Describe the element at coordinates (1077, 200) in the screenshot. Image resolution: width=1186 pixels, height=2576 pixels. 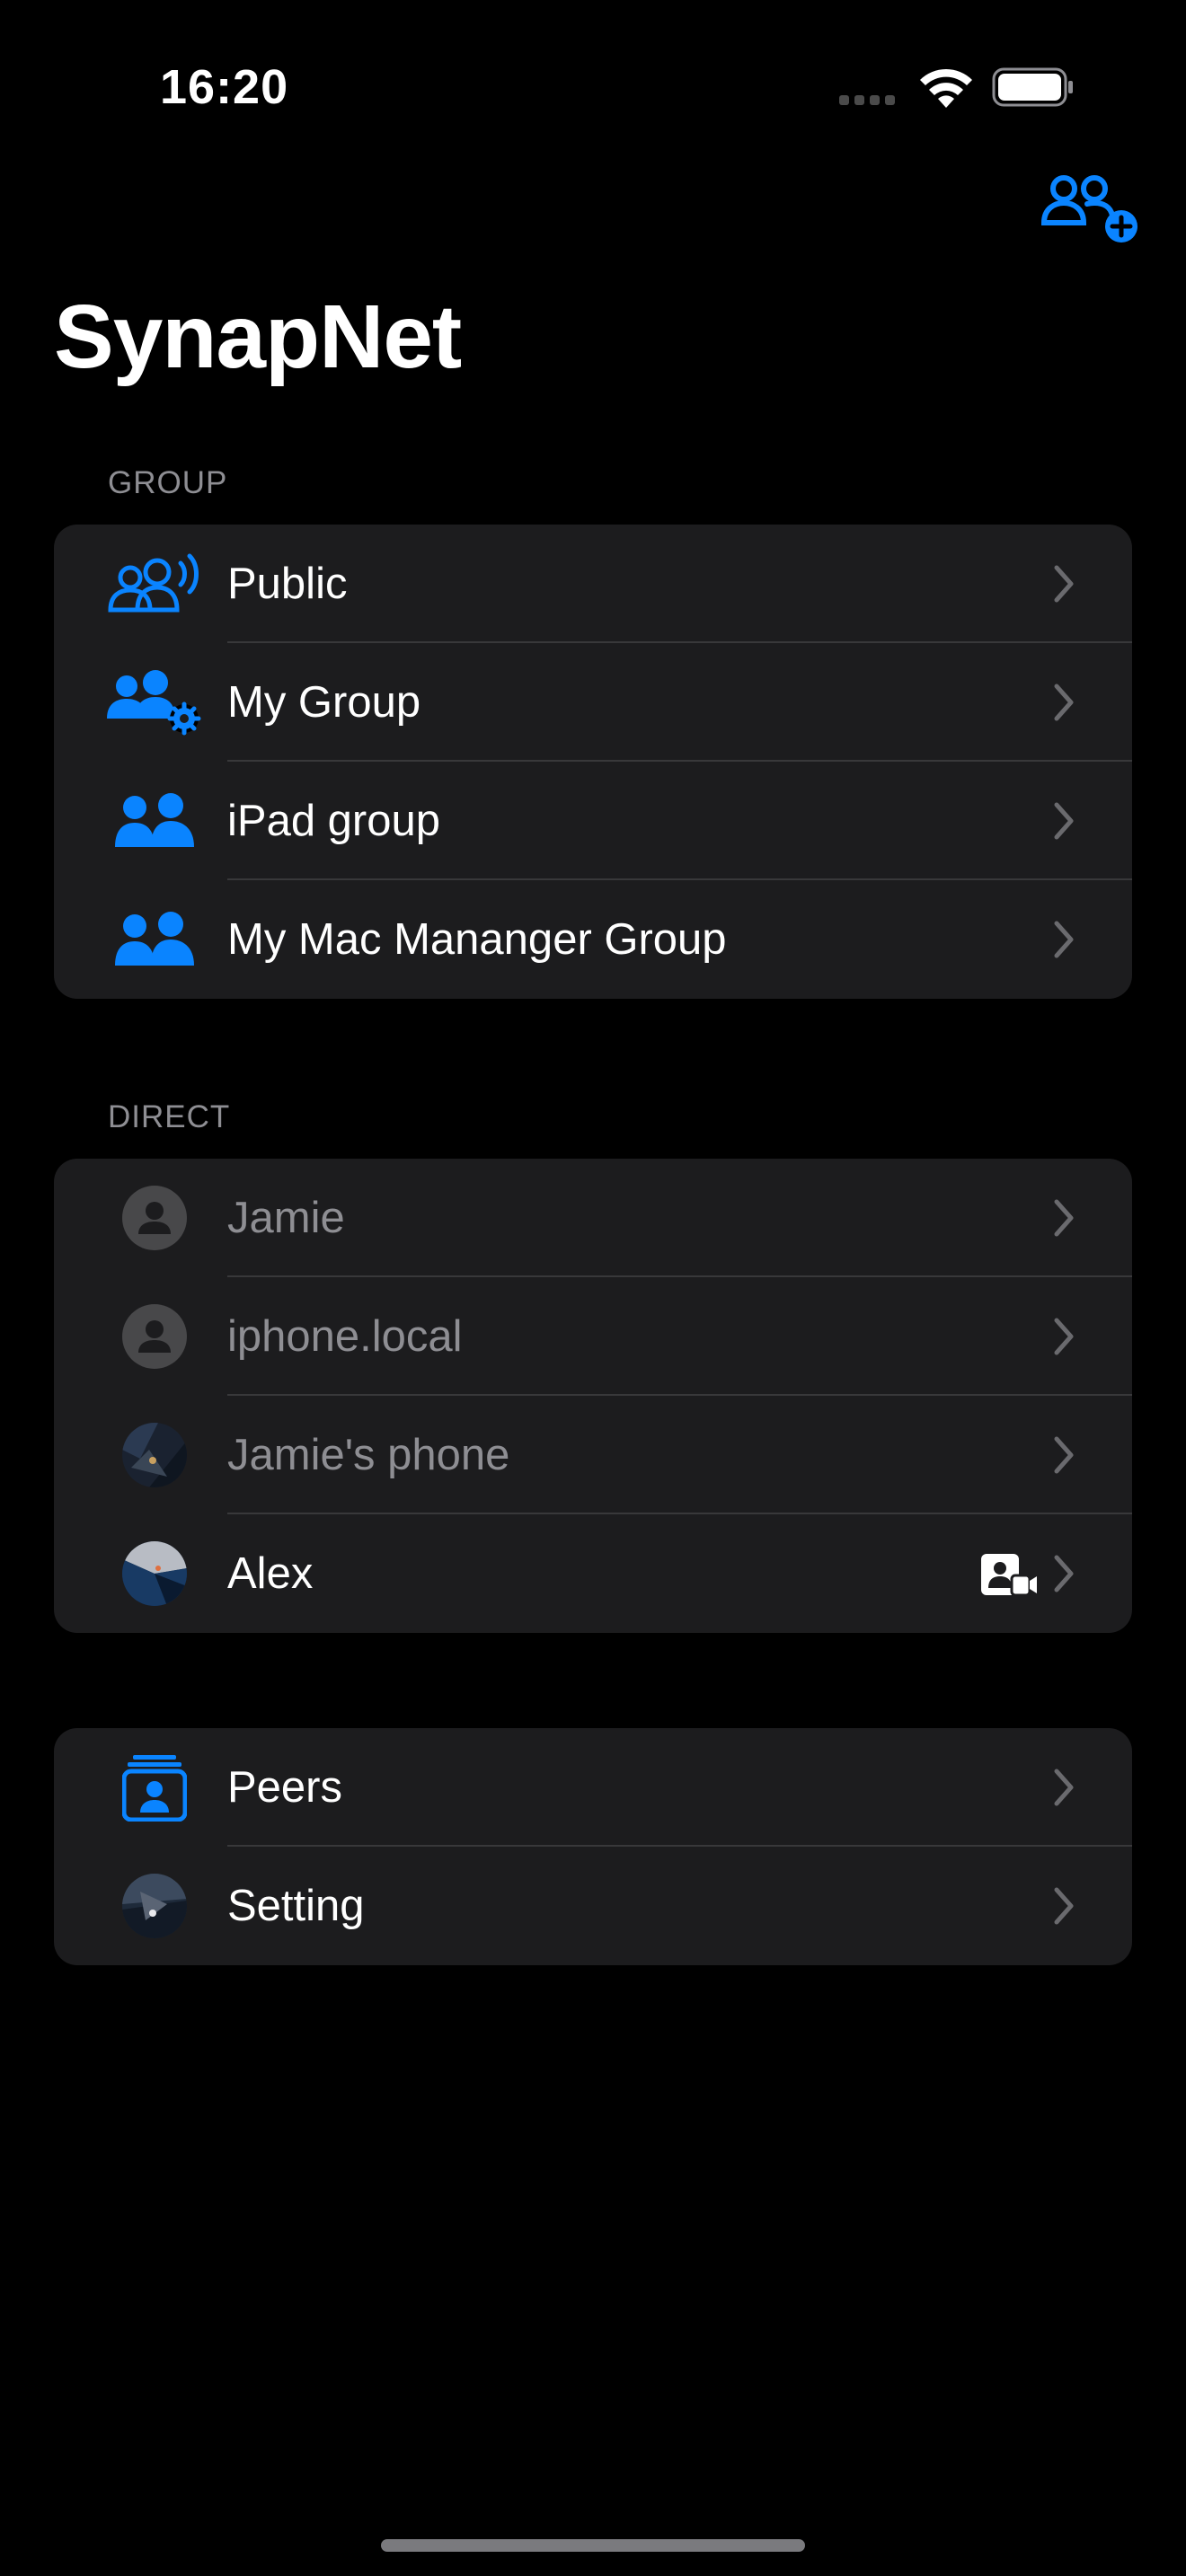
I see `person-2-badge-plus-icon` at that location.